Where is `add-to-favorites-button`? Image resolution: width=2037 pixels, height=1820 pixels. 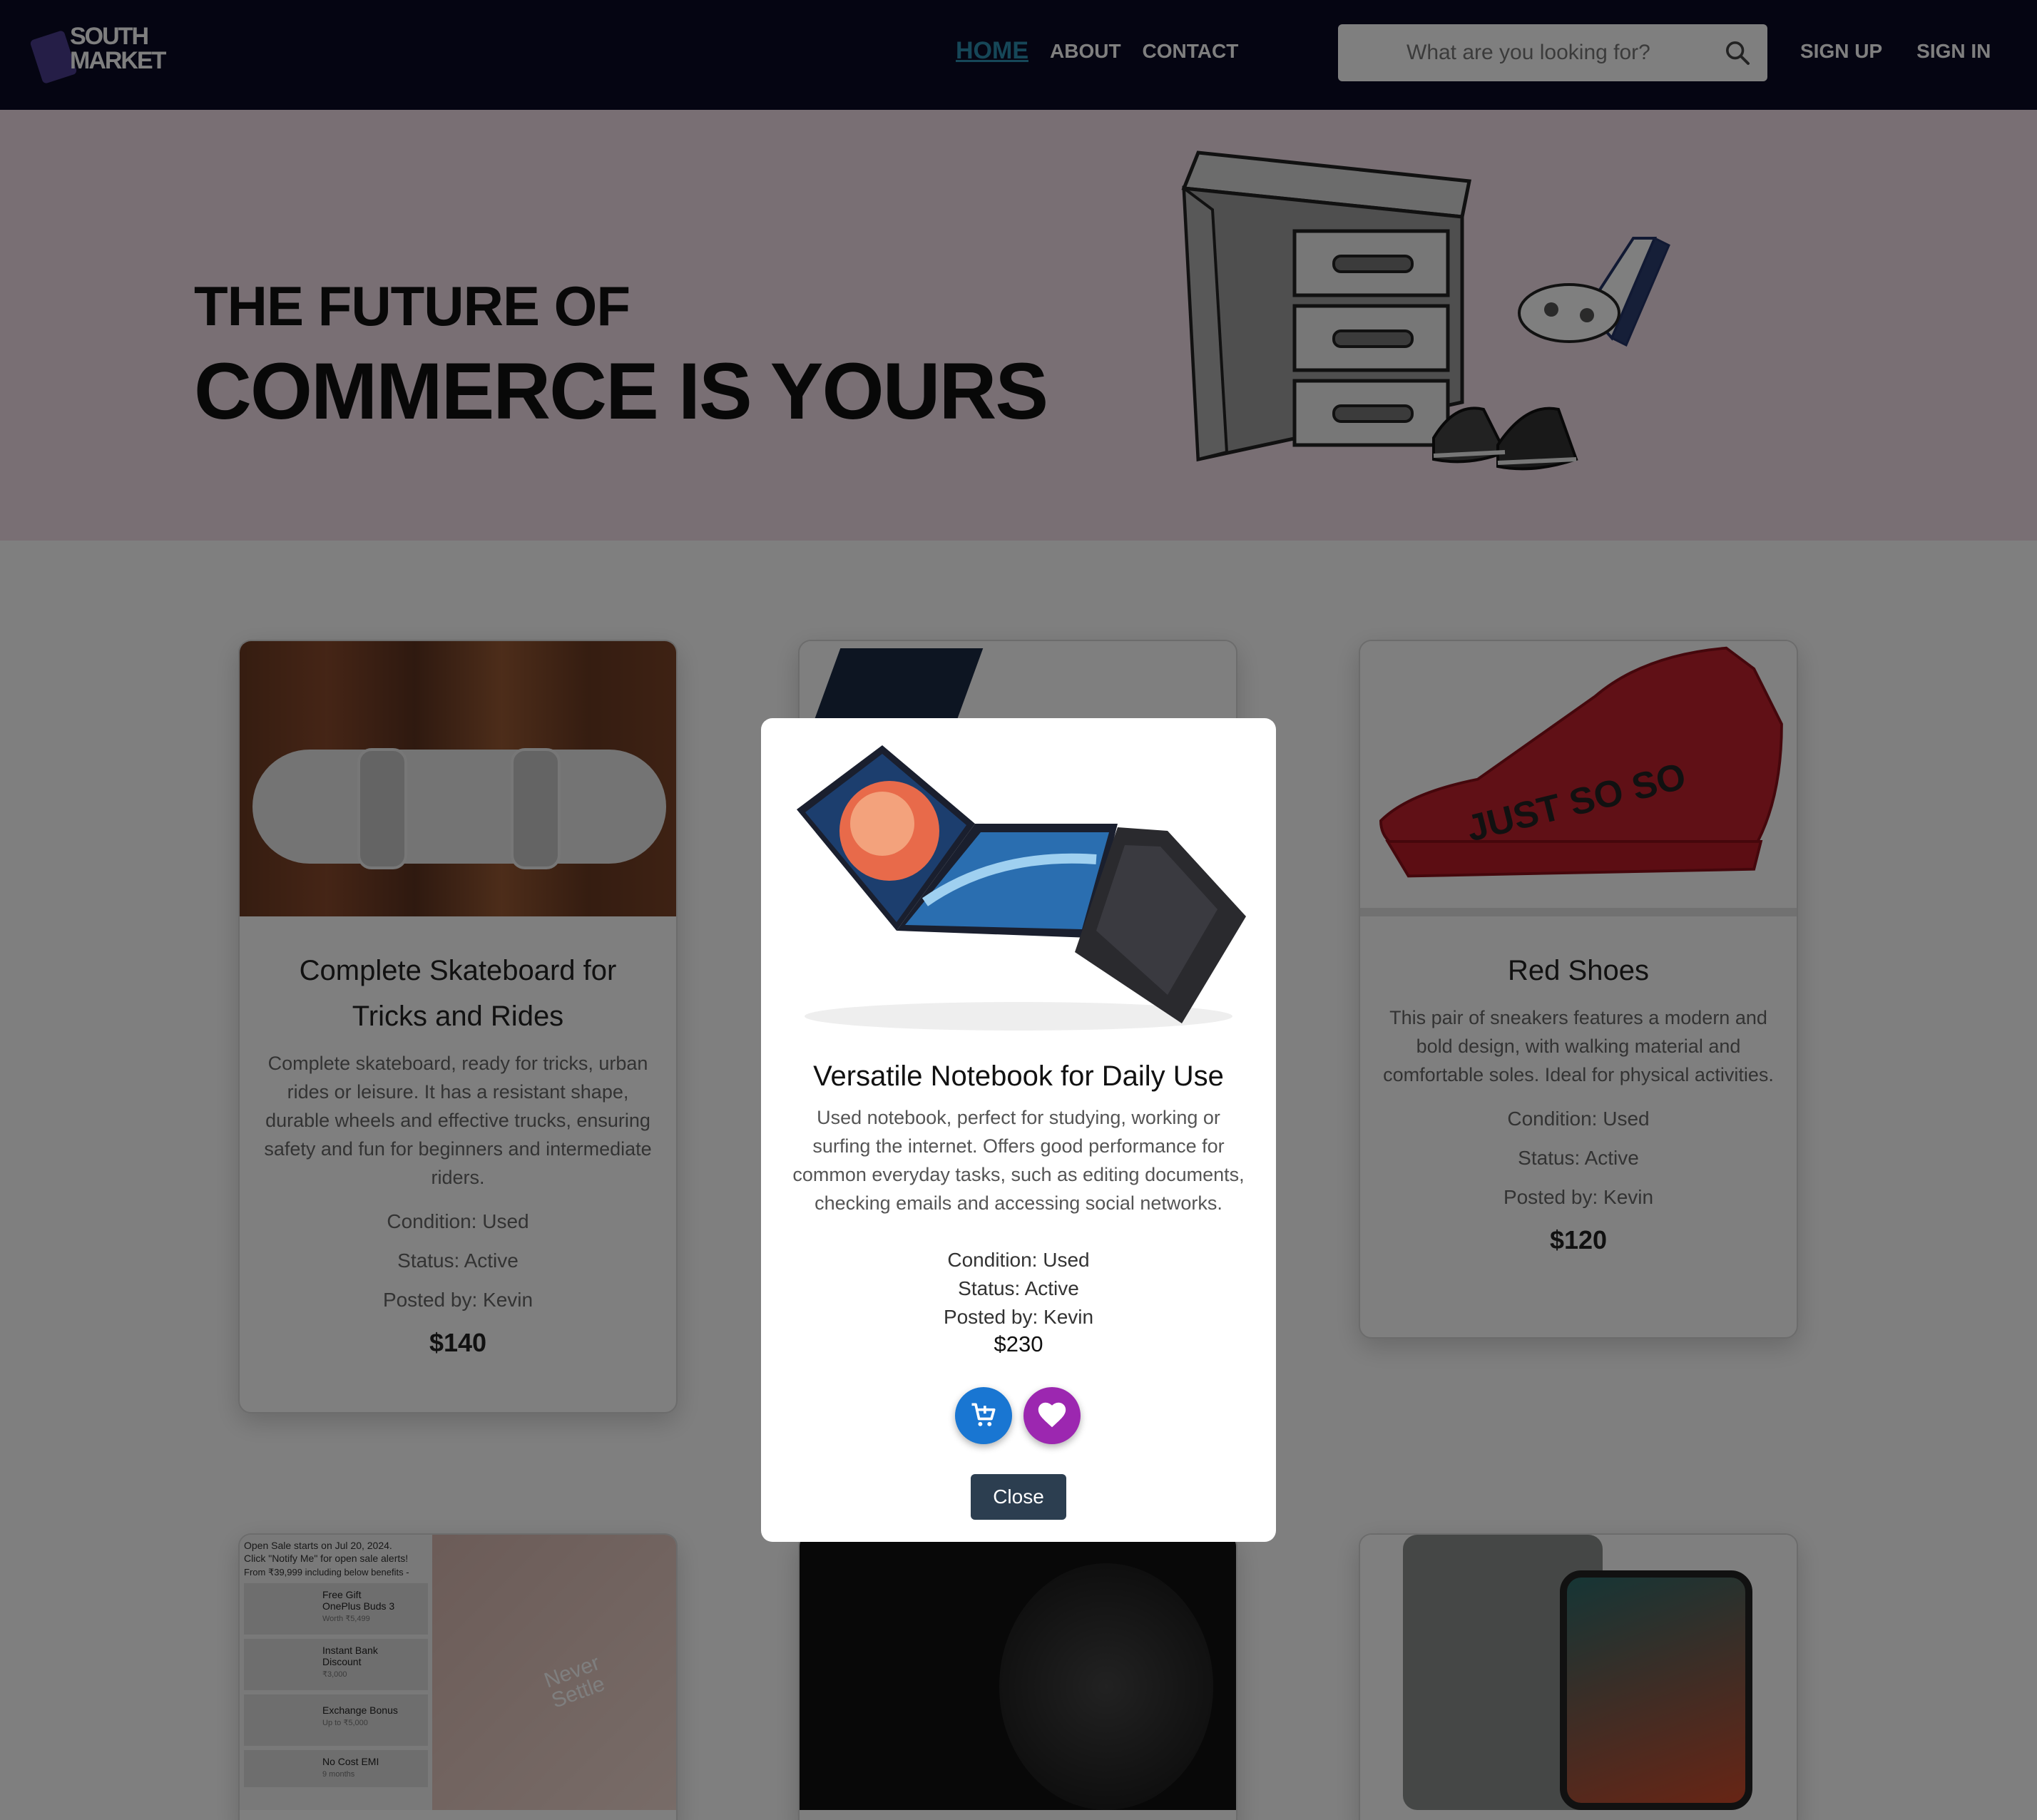 add-to-favorites-button is located at coordinates (1052, 1415).